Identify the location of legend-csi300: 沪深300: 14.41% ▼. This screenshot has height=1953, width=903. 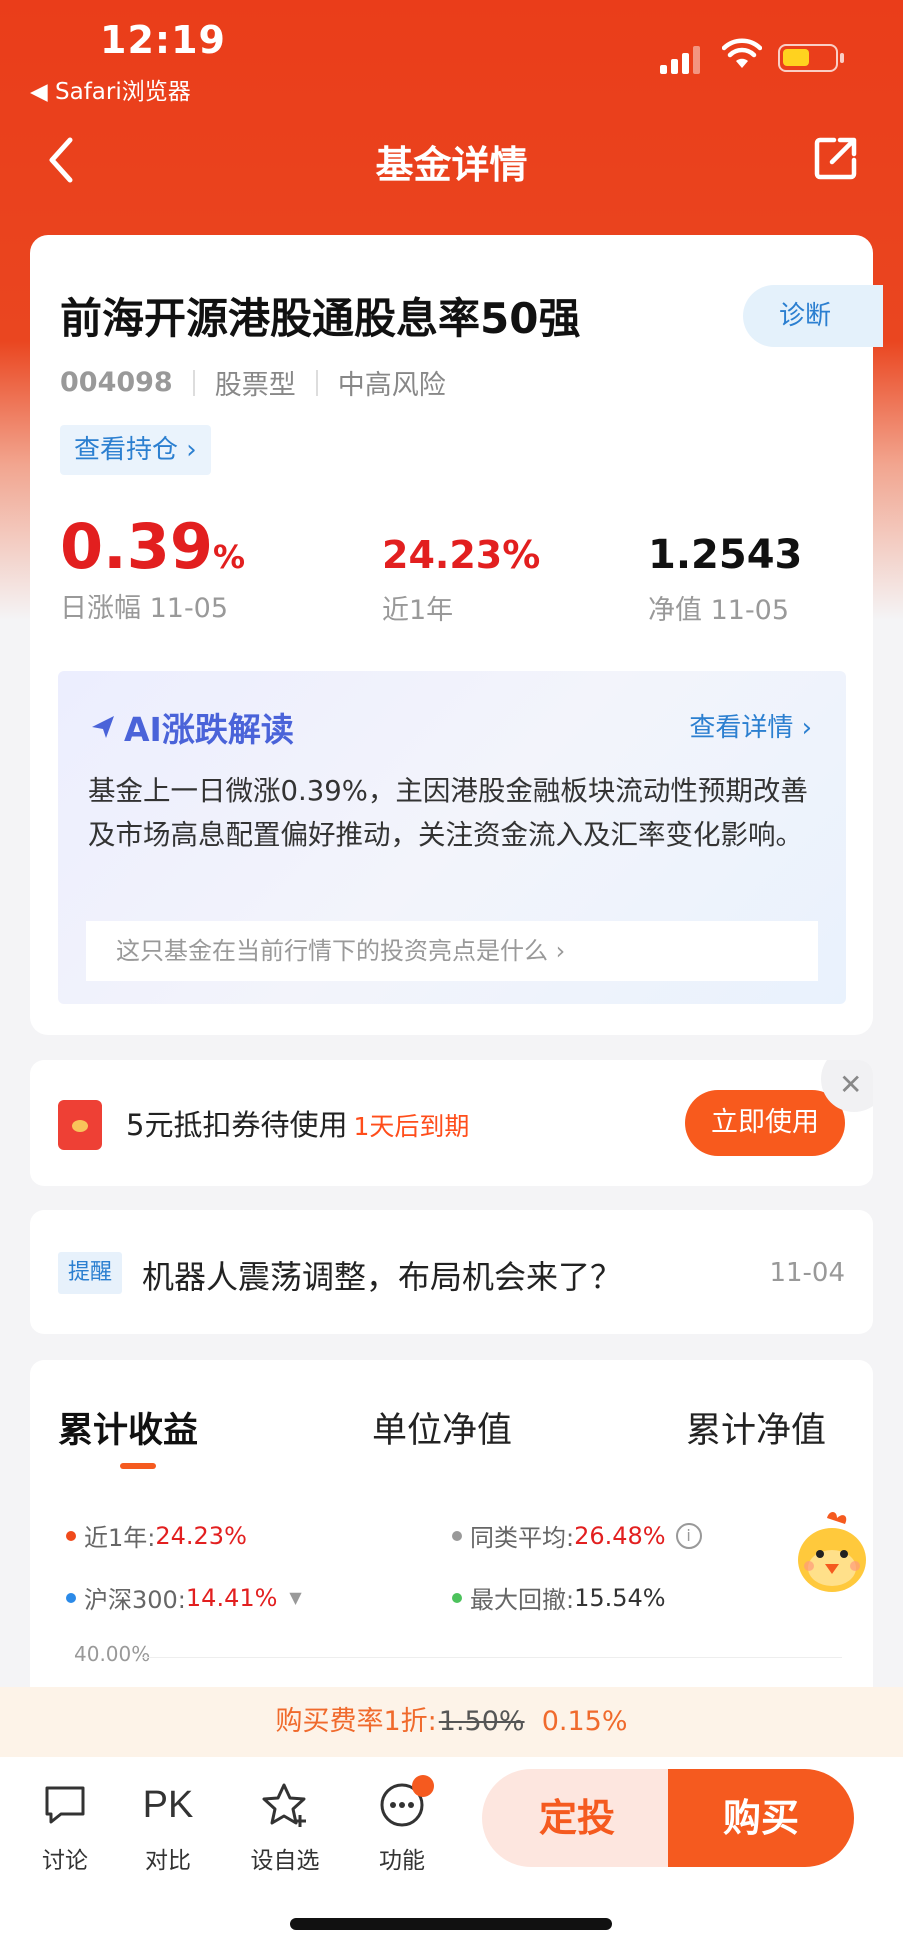
(184, 1597).